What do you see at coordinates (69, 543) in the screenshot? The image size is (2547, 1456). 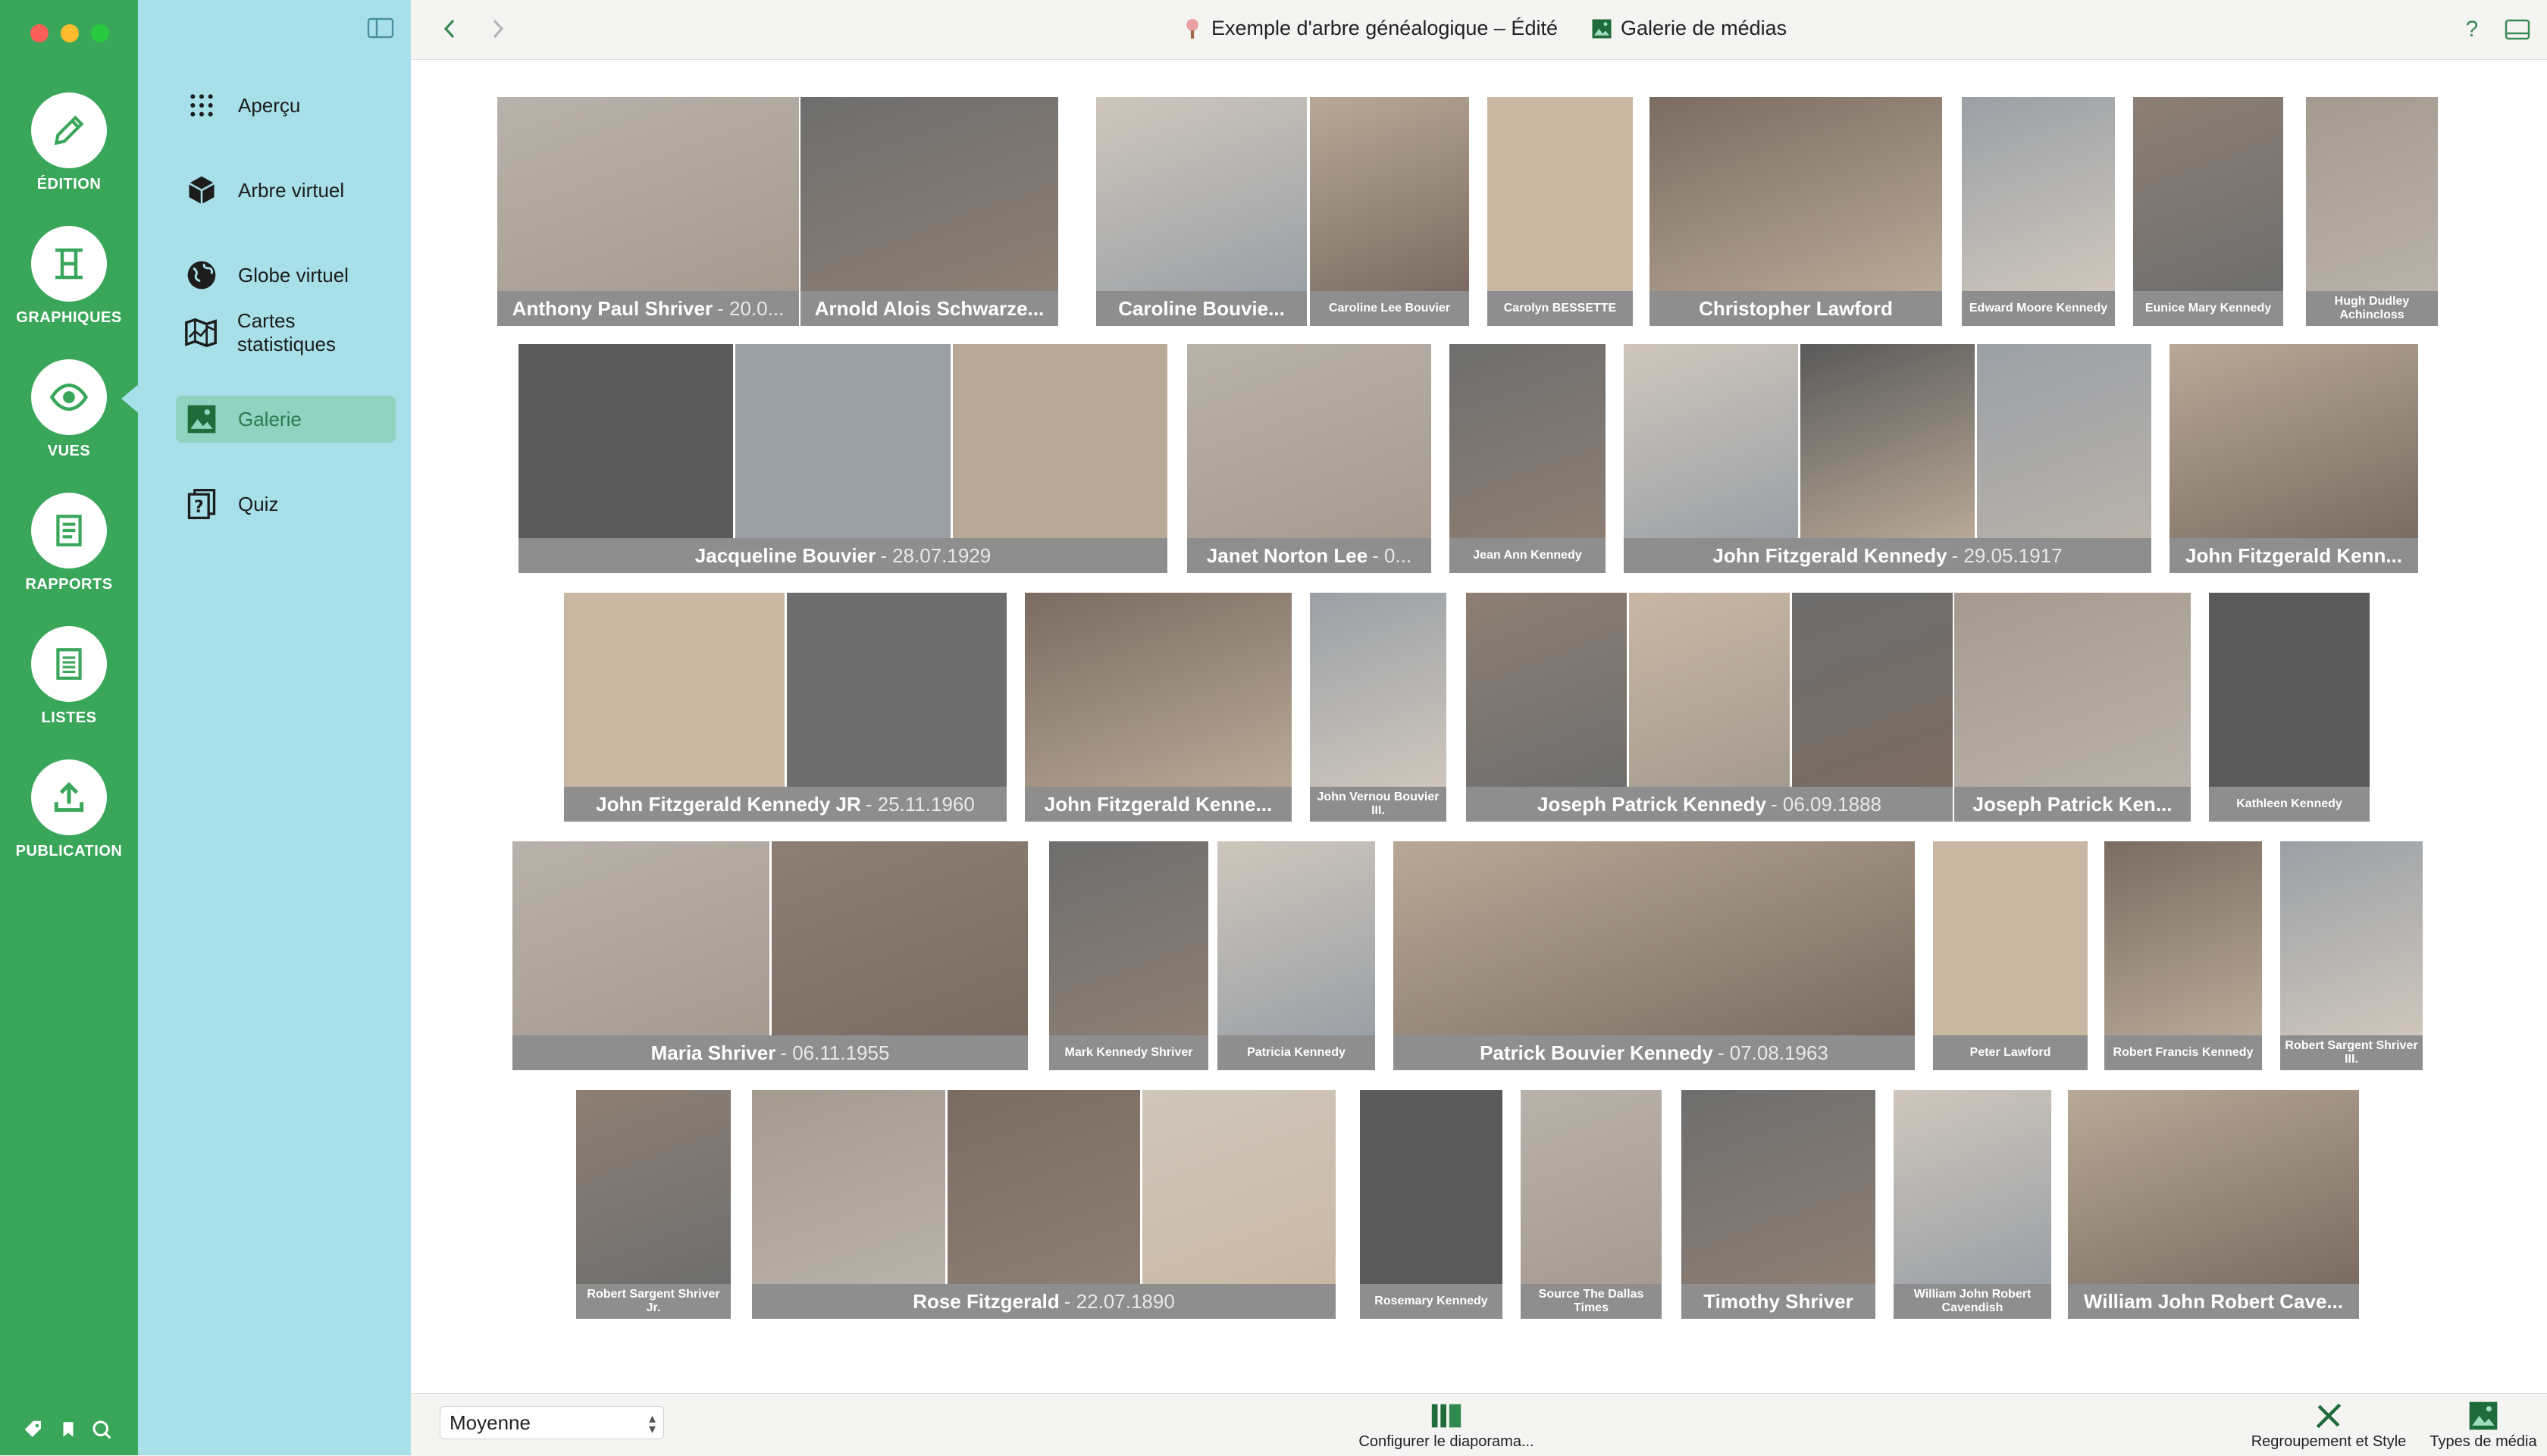 I see `rail-rapports: RAPPORTS` at bounding box center [69, 543].